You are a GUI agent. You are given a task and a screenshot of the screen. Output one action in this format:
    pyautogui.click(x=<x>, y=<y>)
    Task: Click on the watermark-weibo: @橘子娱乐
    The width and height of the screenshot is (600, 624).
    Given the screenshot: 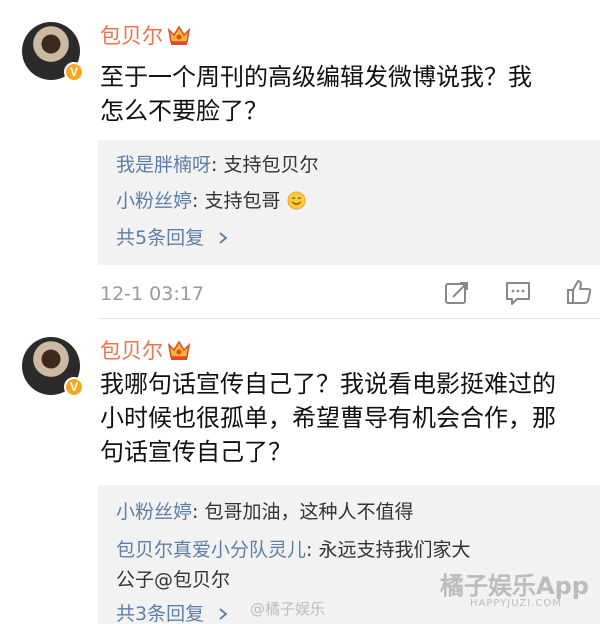 What is the action you would take?
    pyautogui.click(x=288, y=609)
    